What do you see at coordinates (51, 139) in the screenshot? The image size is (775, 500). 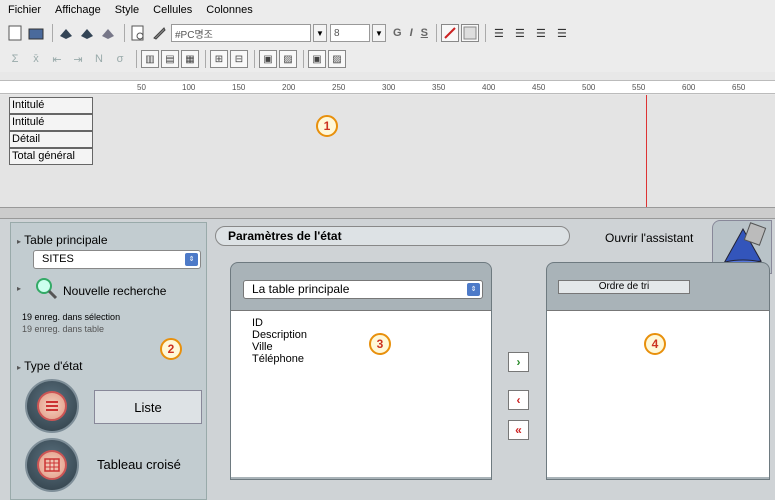 I see `section-detail: Détail` at bounding box center [51, 139].